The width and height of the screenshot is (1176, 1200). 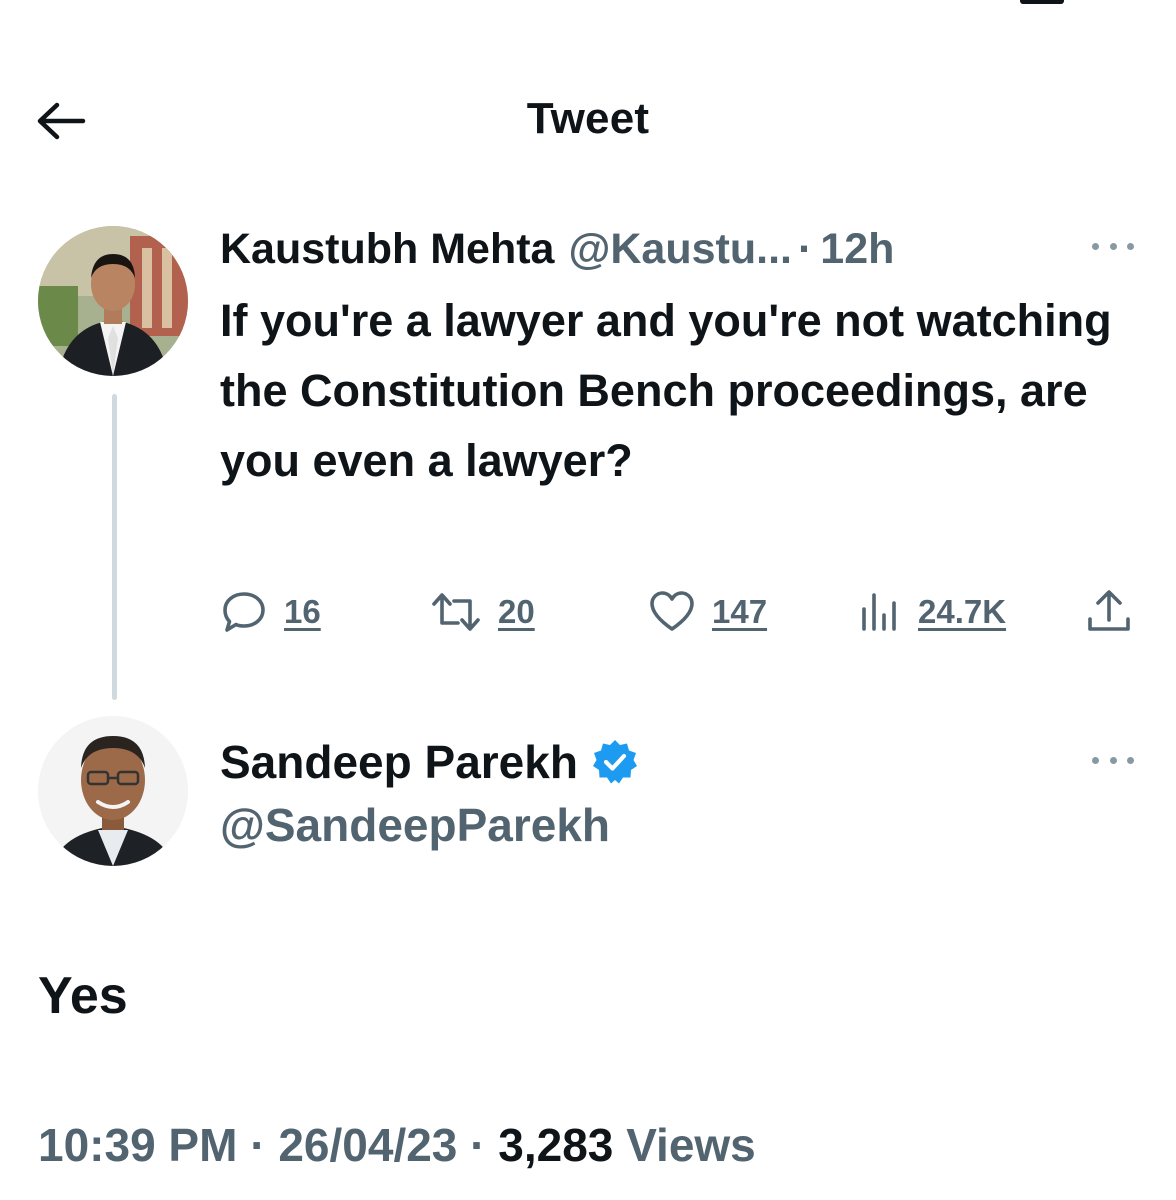 I want to click on avatar-kaustubh-mehta, so click(x=113, y=301).